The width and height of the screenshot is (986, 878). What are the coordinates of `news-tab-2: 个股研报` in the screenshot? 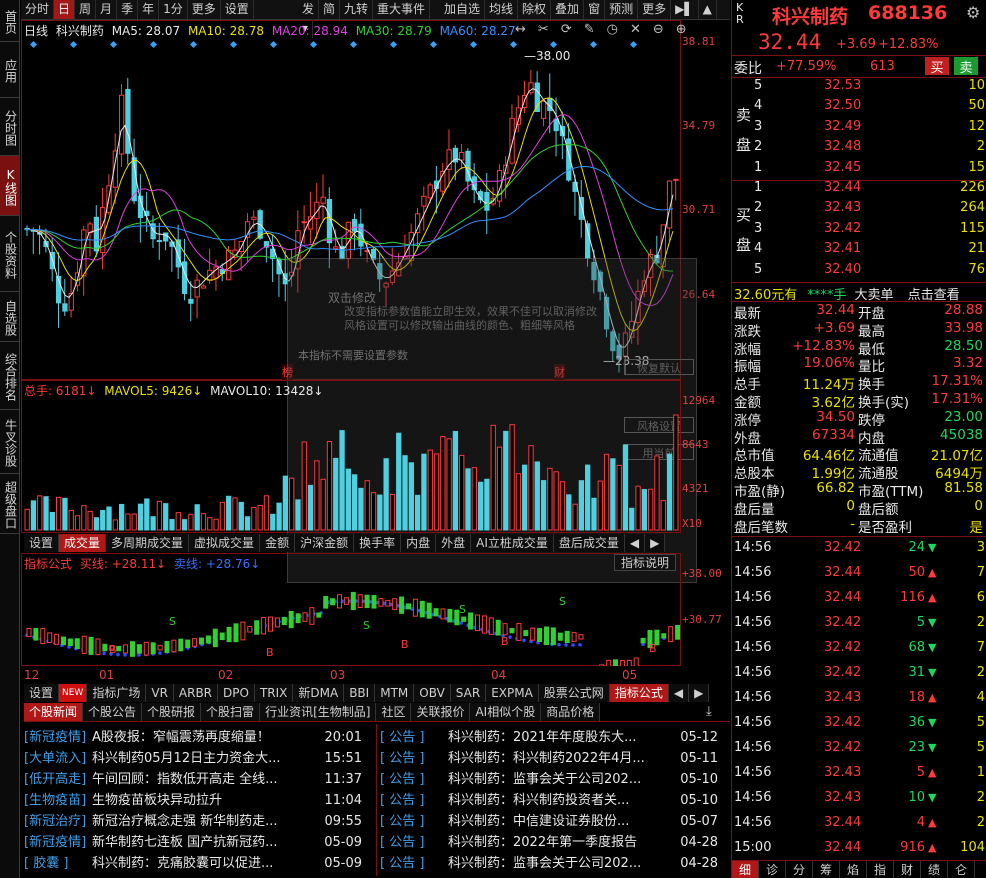 It's located at (172, 712).